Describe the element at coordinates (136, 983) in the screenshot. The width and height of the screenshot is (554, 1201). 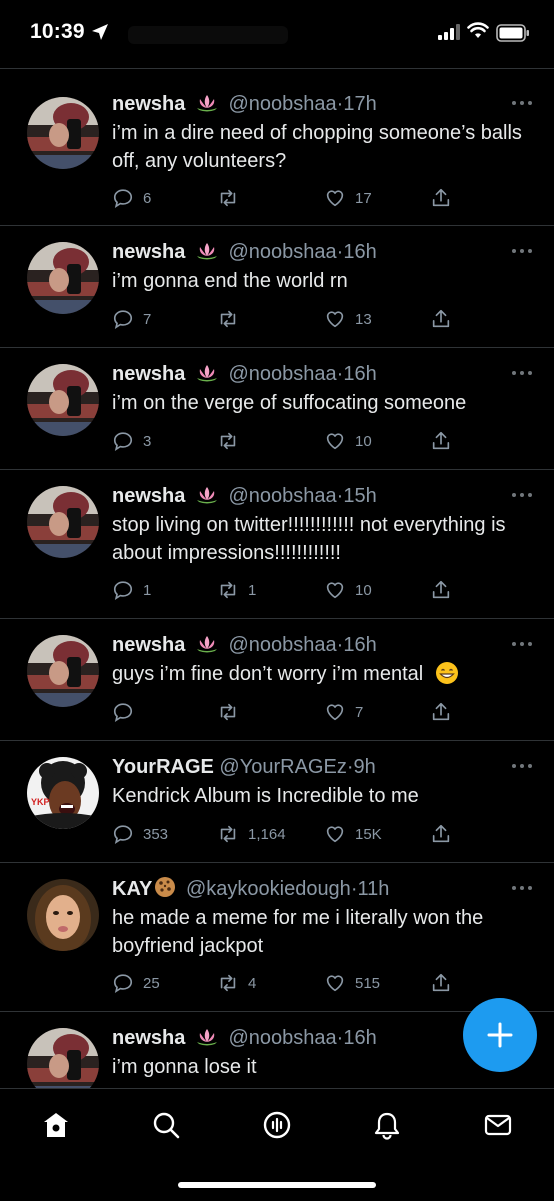
I see `reply-button: 25` at that location.